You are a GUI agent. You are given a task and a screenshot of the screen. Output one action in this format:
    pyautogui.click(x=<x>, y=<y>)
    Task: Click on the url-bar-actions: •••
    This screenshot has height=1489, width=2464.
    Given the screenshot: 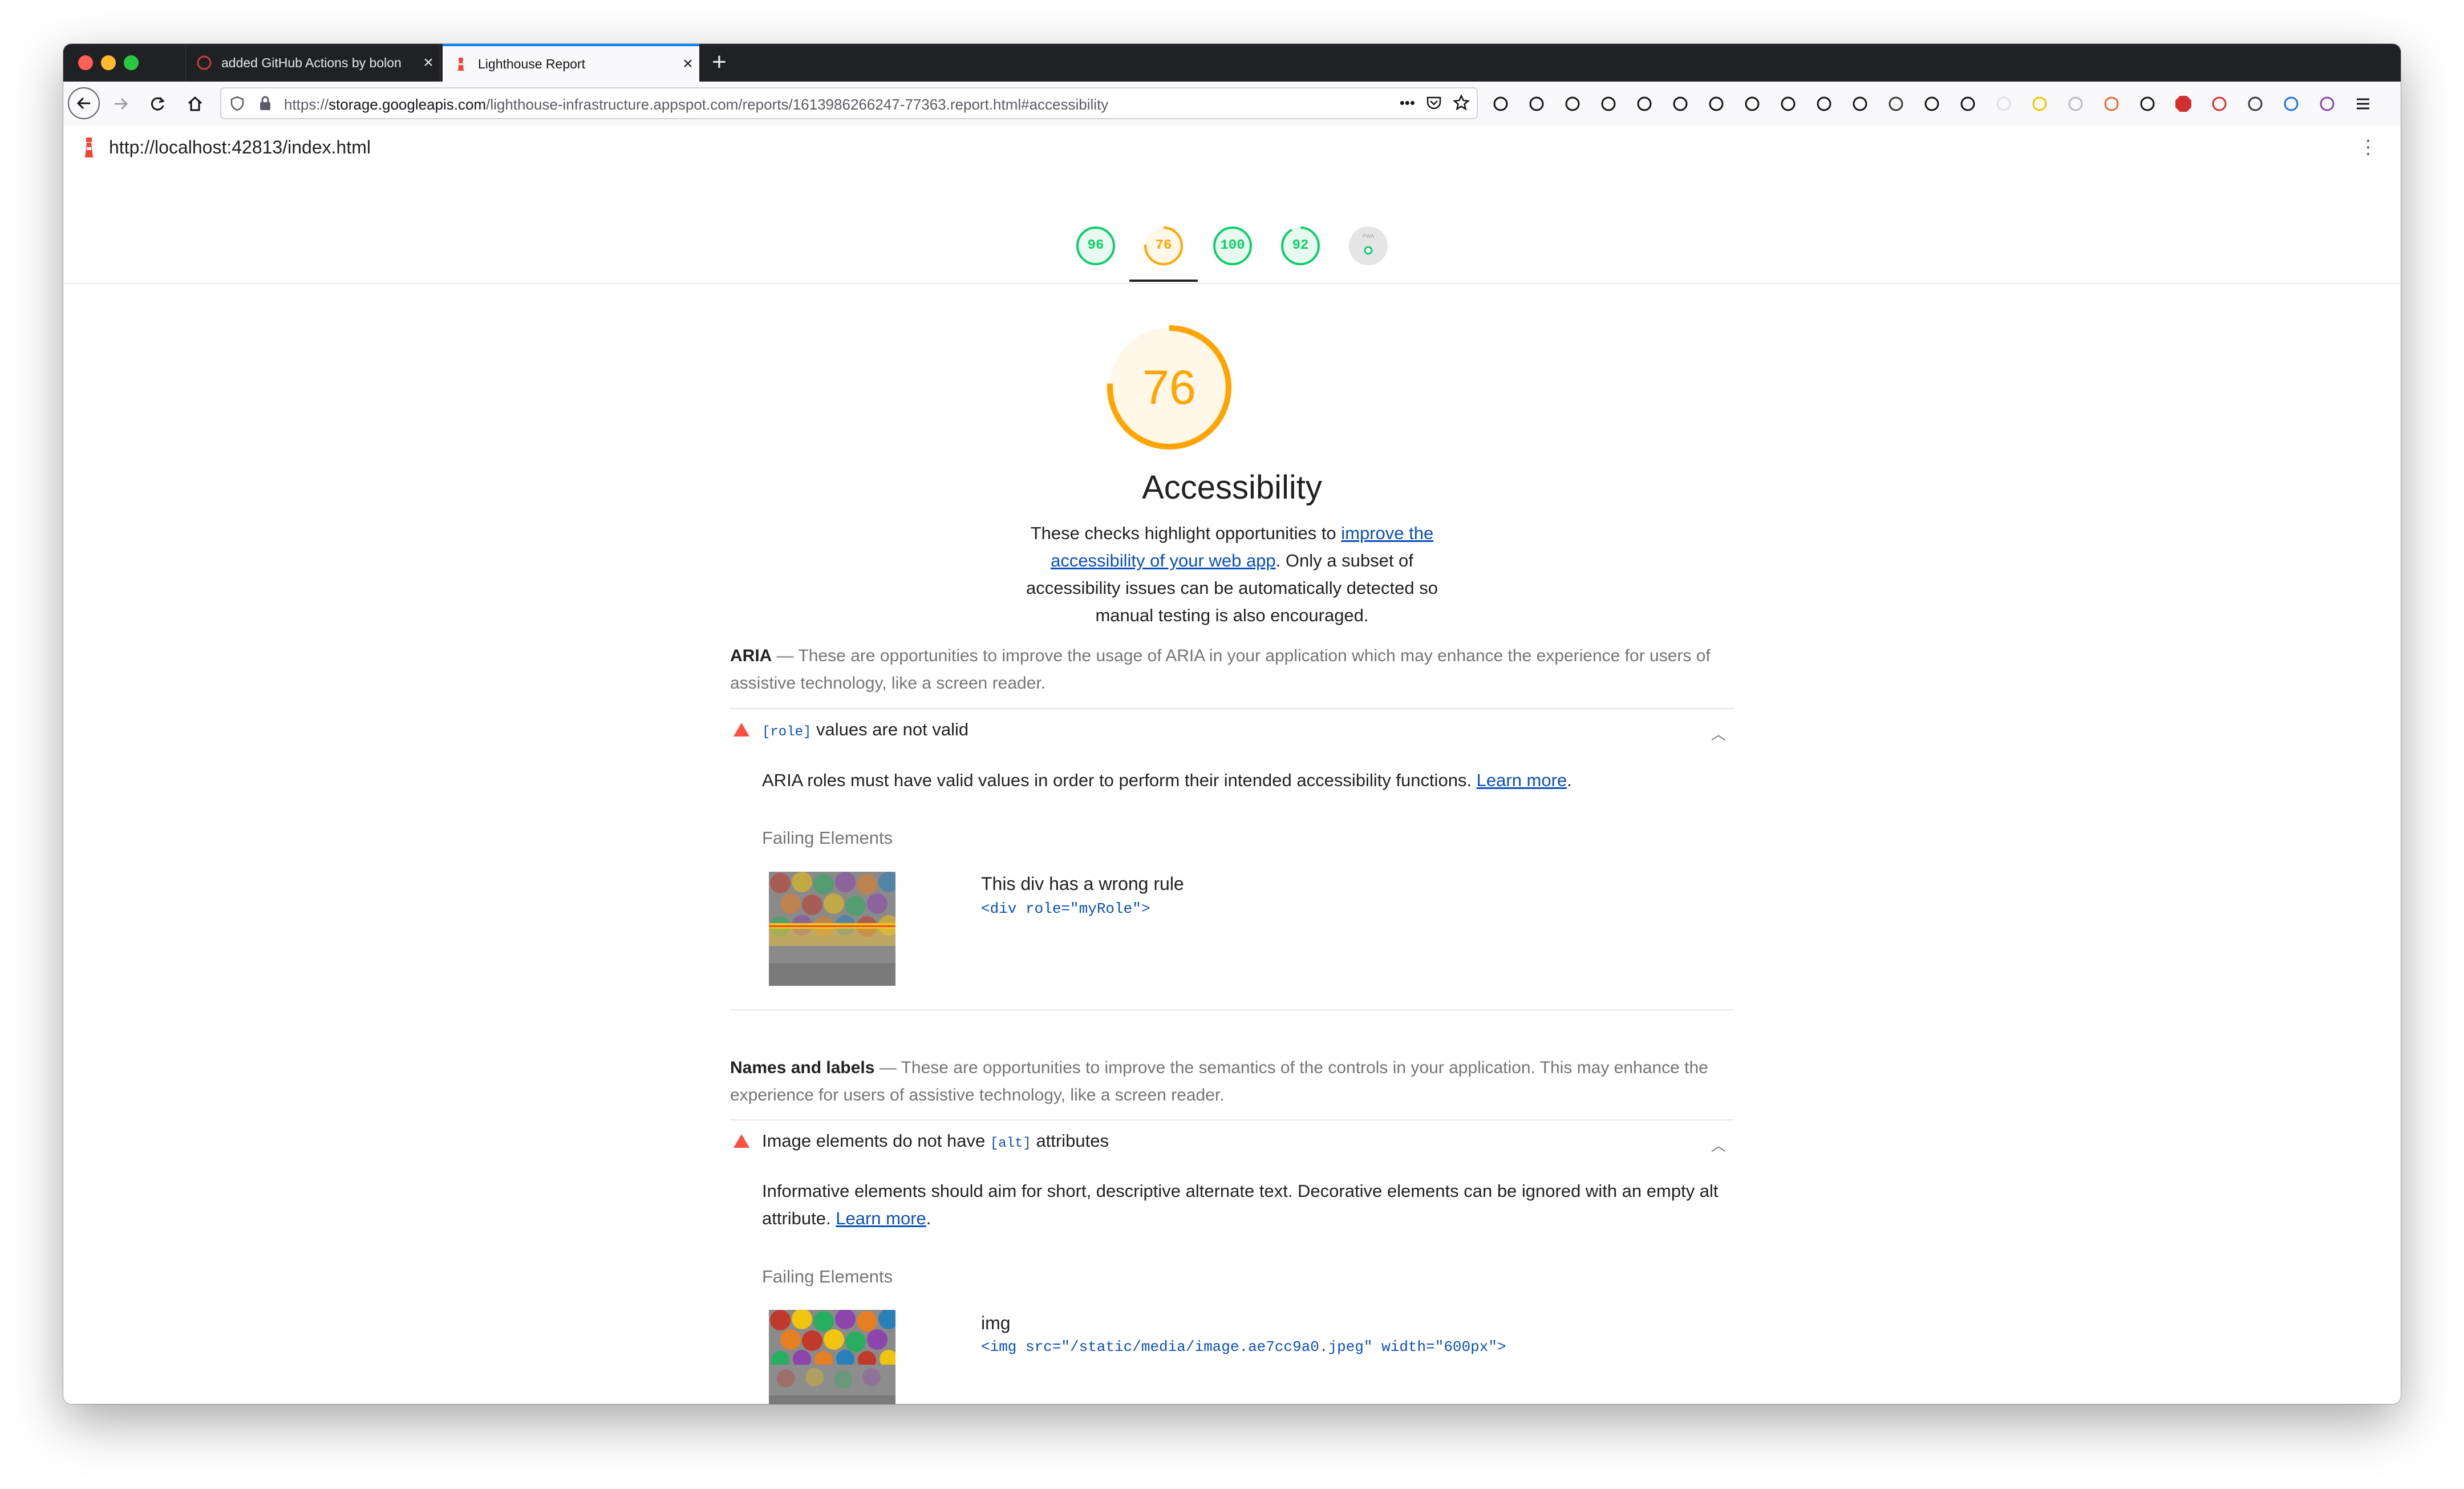 What is the action you would take?
    pyautogui.click(x=1435, y=104)
    